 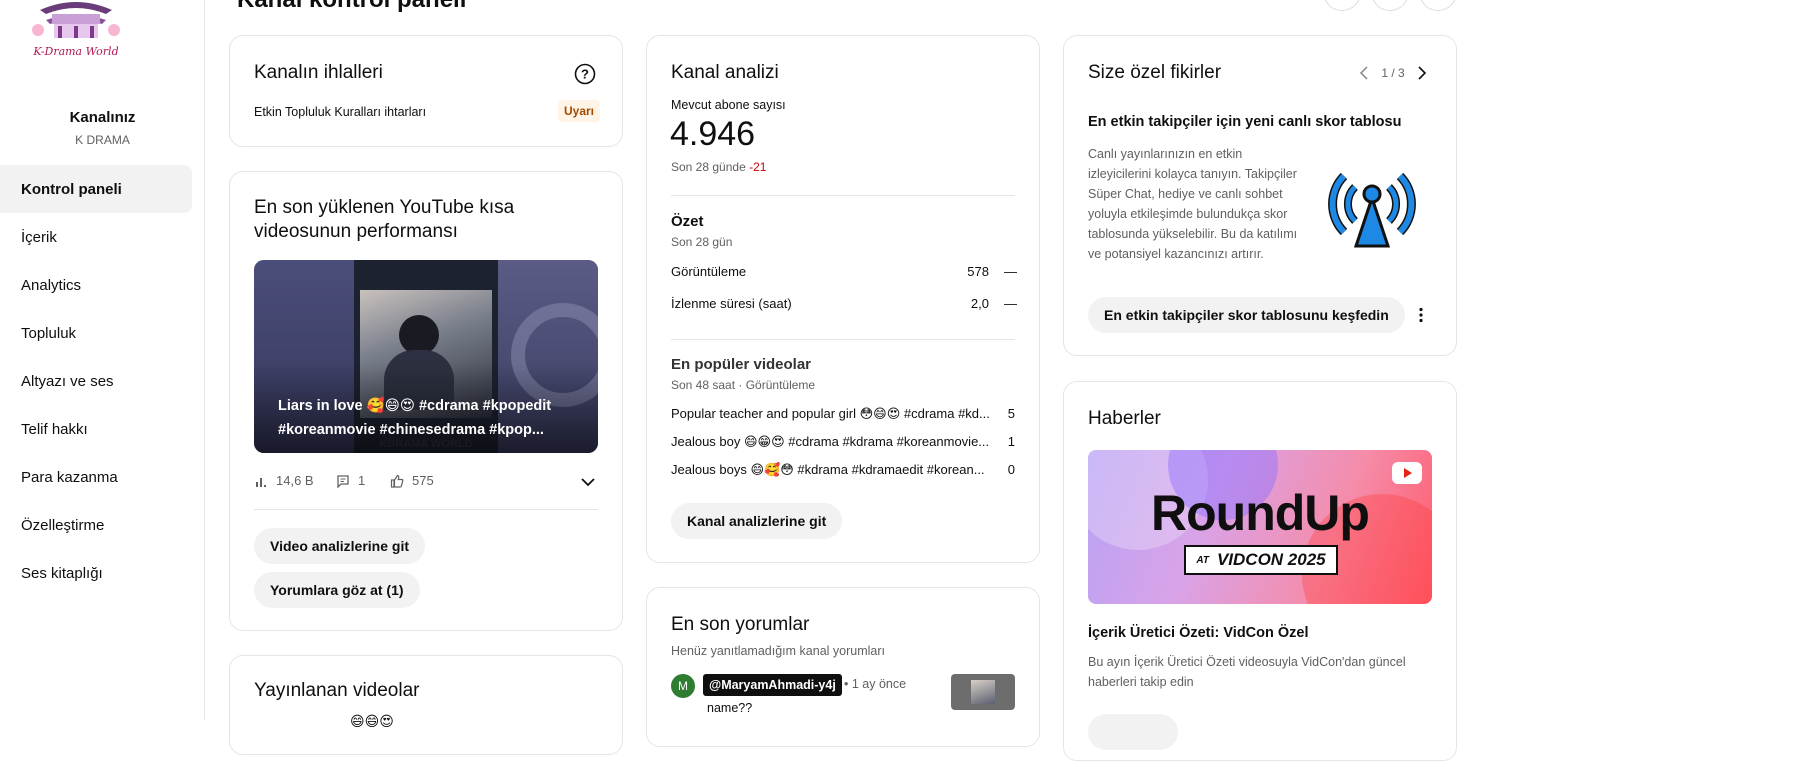 I want to click on banner-event-name: VIDCON 2025, so click(x=1271, y=559).